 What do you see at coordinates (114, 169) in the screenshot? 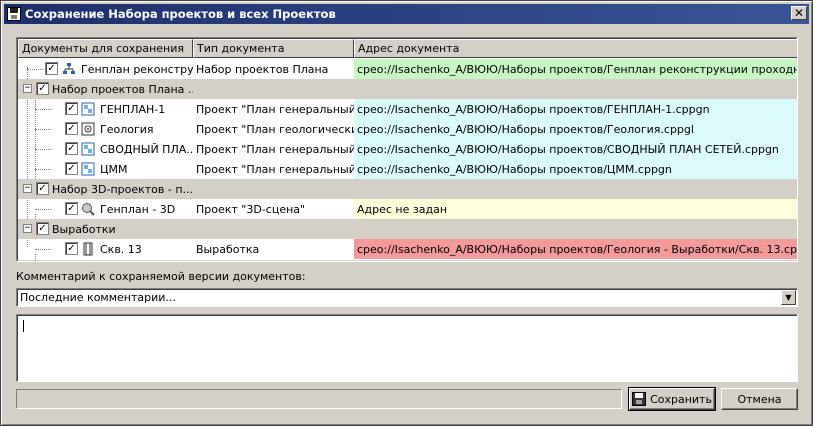
I see `row-name: ЦММ` at bounding box center [114, 169].